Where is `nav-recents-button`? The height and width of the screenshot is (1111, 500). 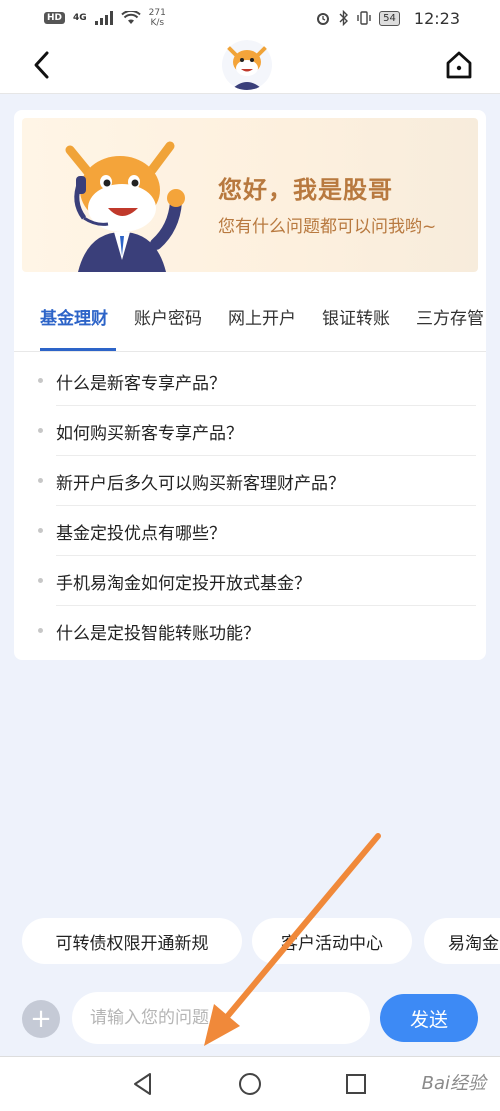 nav-recents-button is located at coordinates (356, 1084).